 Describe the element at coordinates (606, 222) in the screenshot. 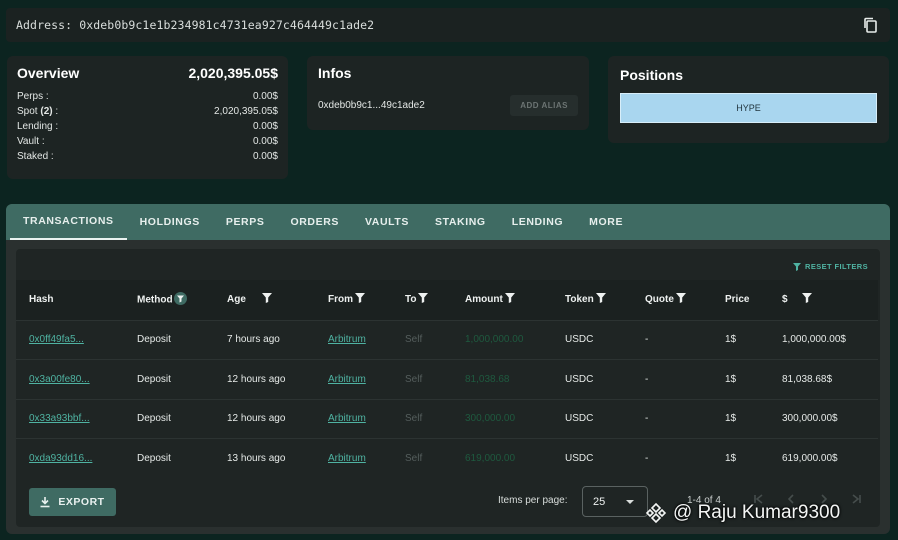

I see `tab-more: MORE` at that location.